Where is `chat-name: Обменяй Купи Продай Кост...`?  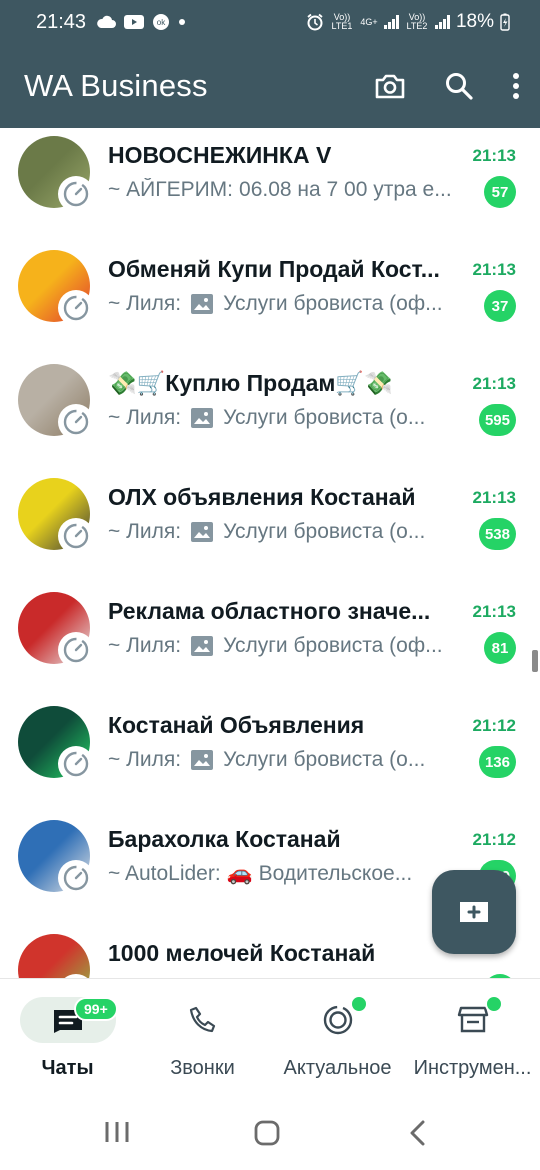
chat-name: Обменяй Купи Продай Кост... is located at coordinates (274, 269).